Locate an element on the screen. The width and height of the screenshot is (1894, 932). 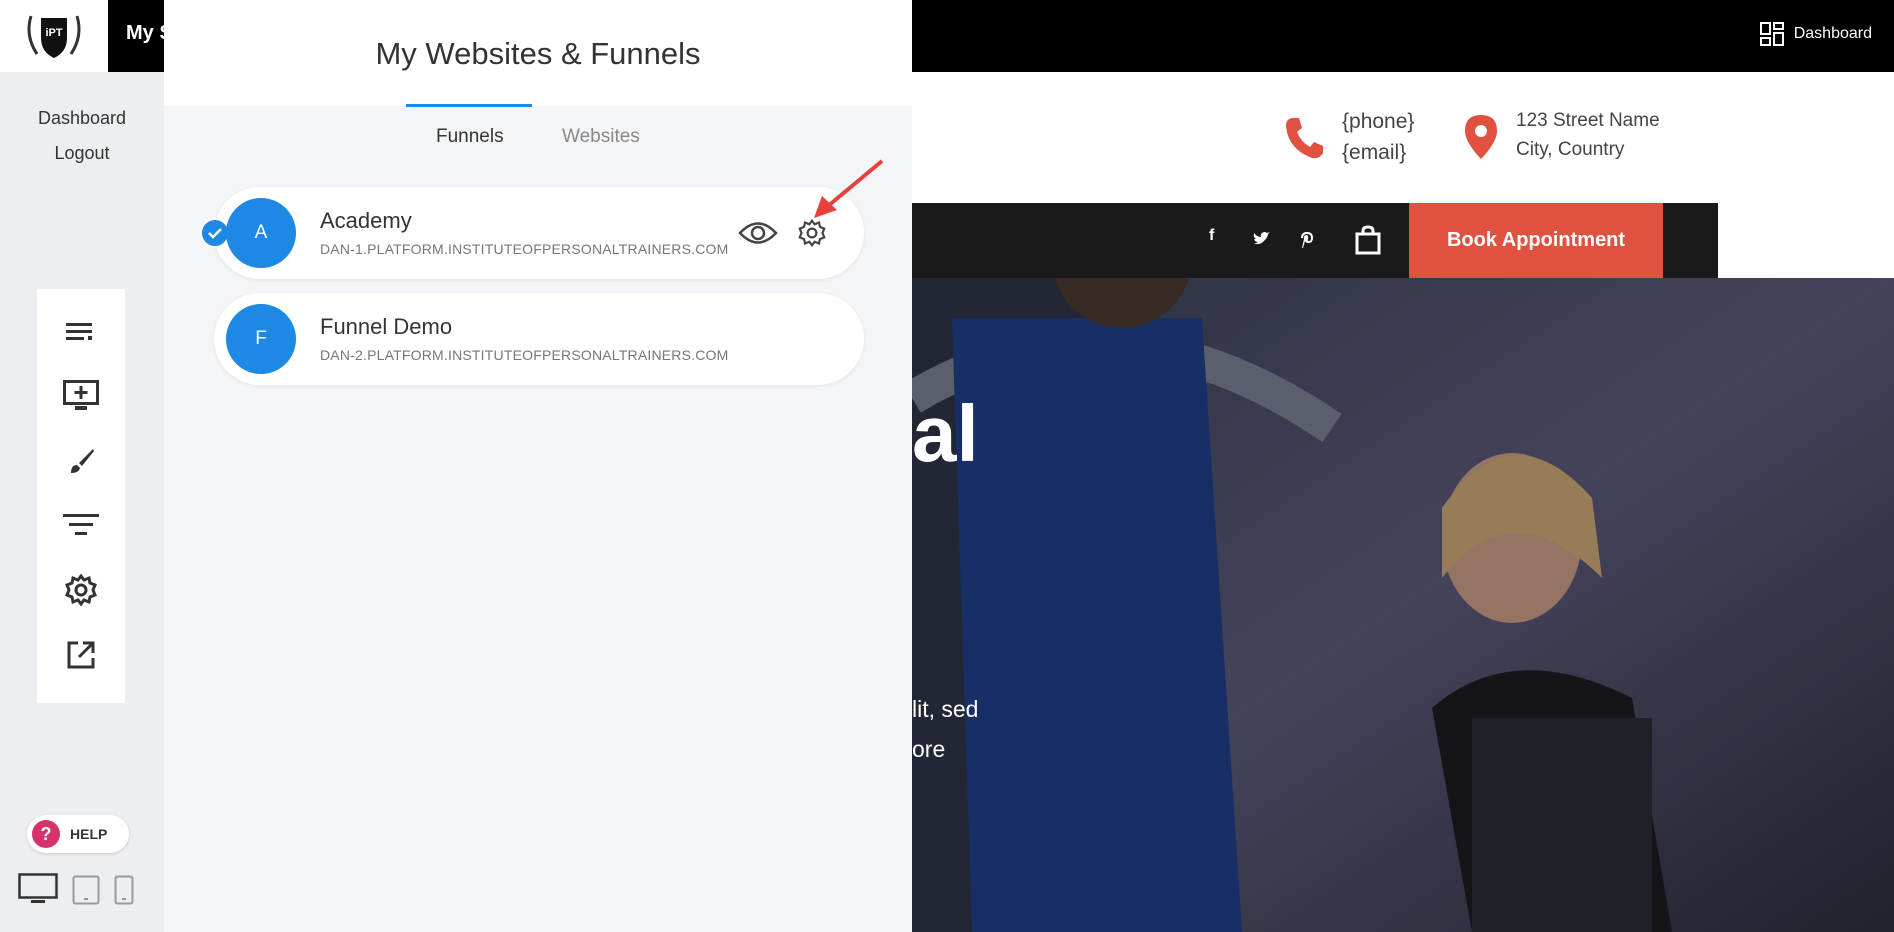
device-switcher is located at coordinates (76, 889).